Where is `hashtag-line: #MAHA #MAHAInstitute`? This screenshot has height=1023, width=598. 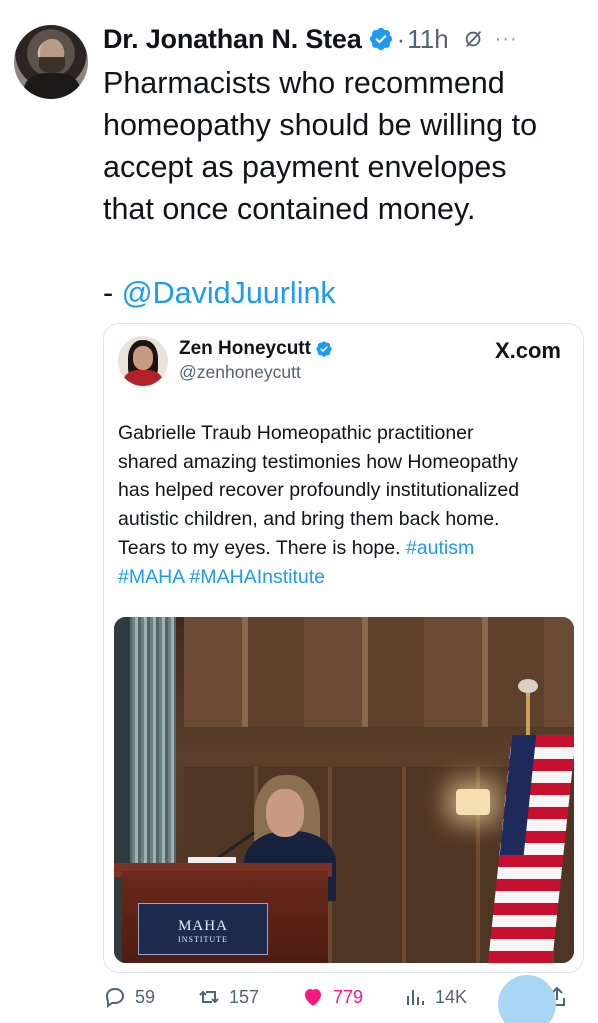 hashtag-line: #MAHA #MAHAInstitute is located at coordinates (345, 577).